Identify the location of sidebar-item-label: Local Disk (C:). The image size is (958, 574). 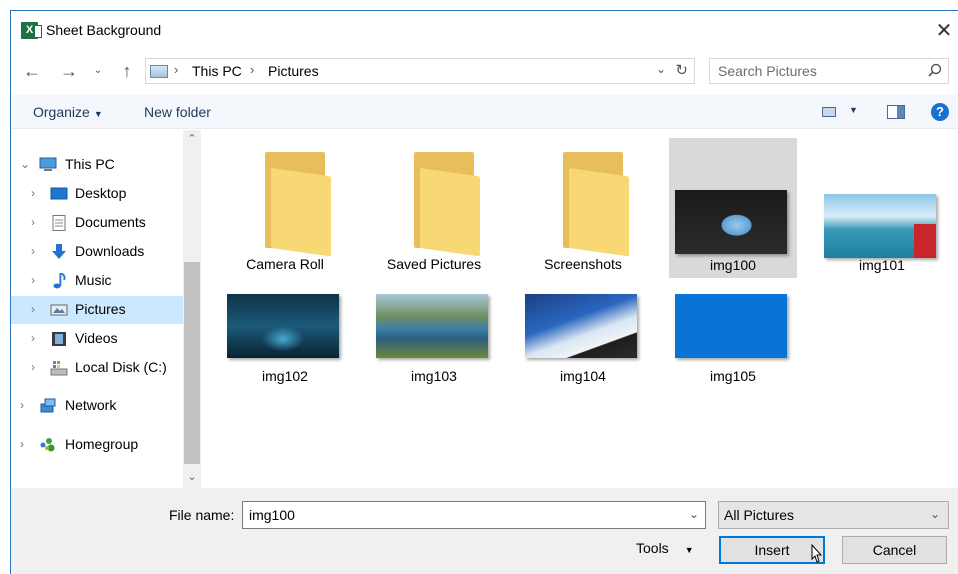
(121, 367).